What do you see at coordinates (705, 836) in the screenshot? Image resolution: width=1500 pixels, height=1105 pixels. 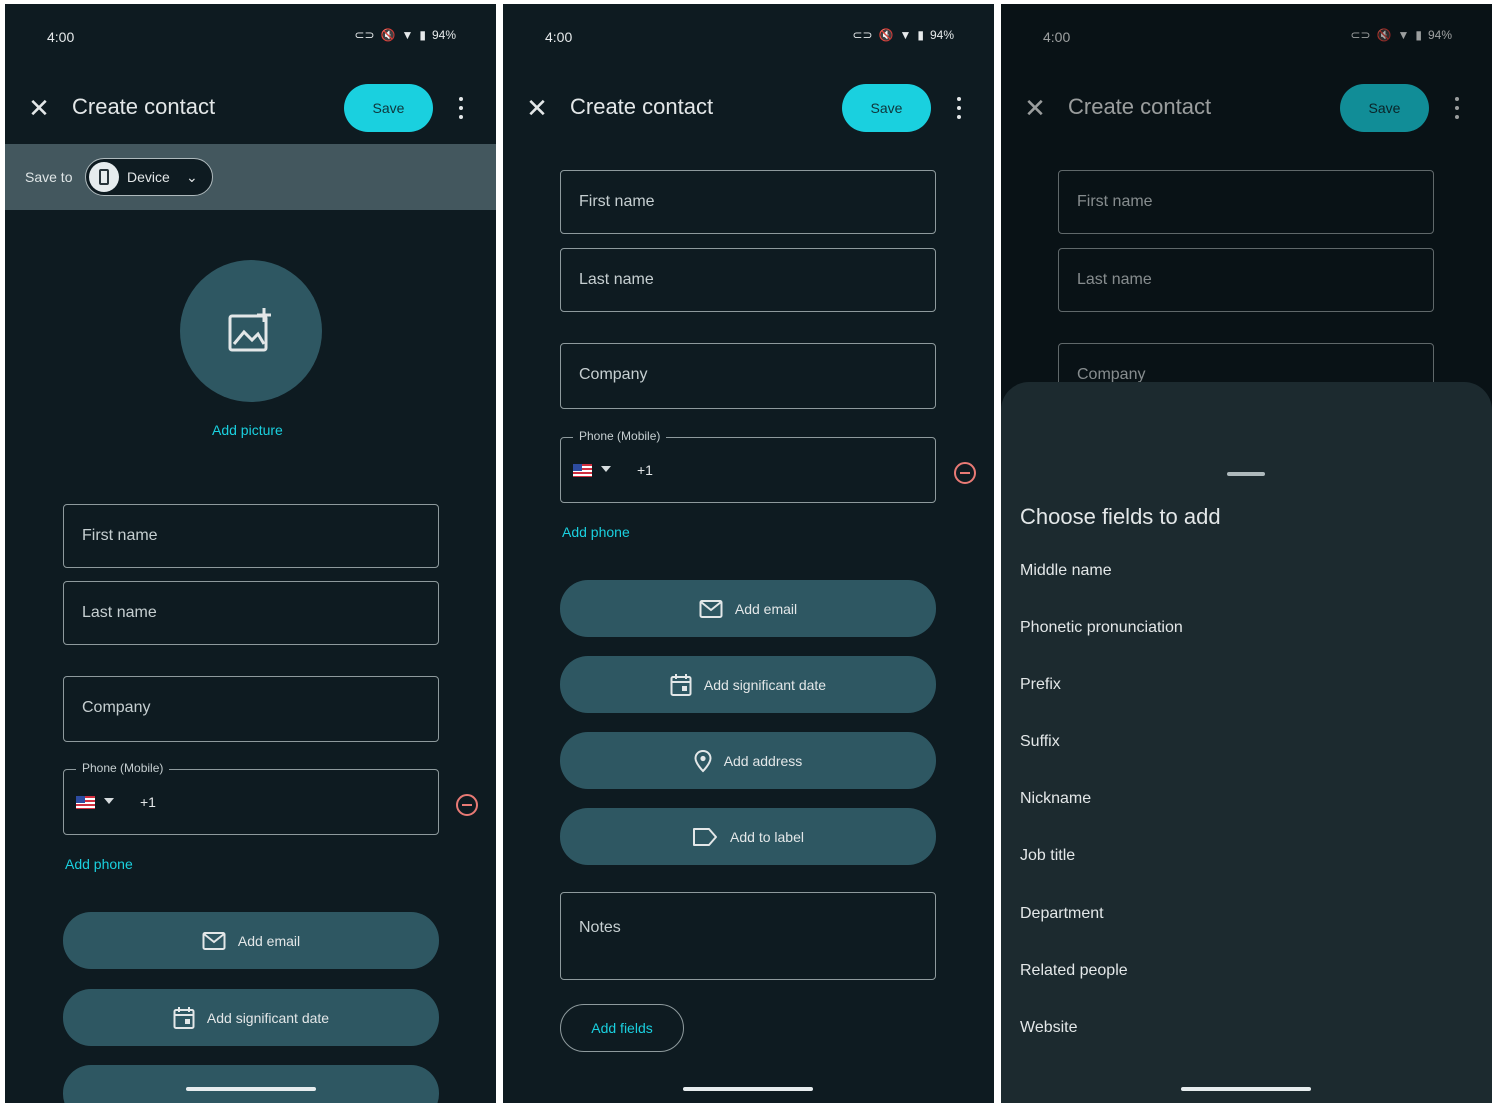 I see `label-icon` at bounding box center [705, 836].